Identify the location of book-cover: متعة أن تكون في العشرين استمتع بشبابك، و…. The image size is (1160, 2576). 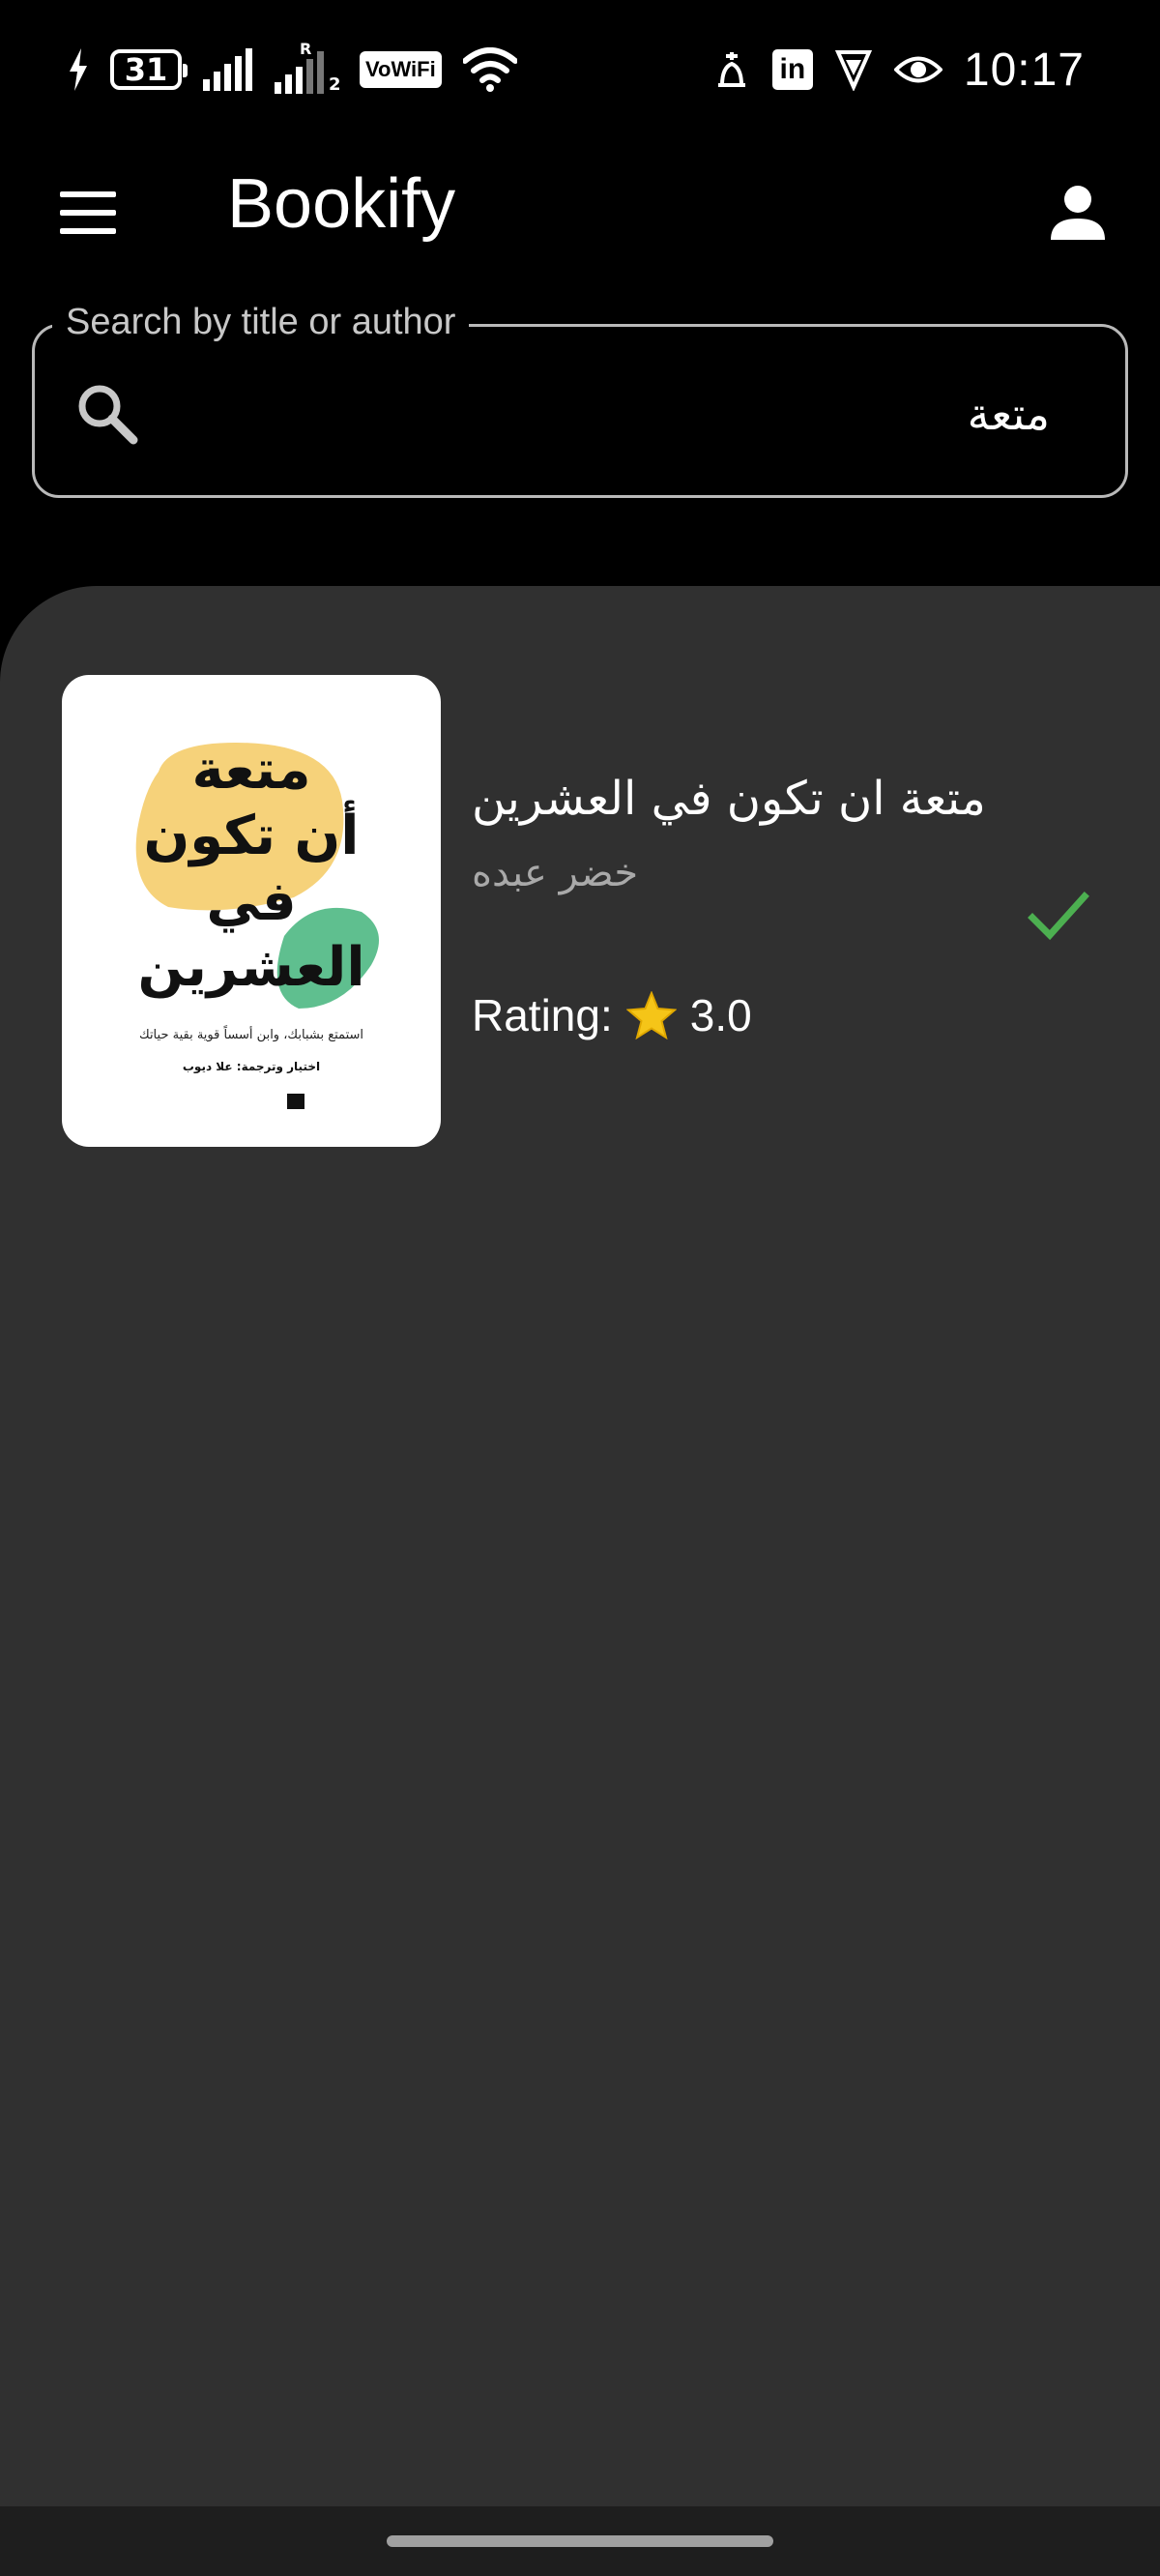
(252, 911).